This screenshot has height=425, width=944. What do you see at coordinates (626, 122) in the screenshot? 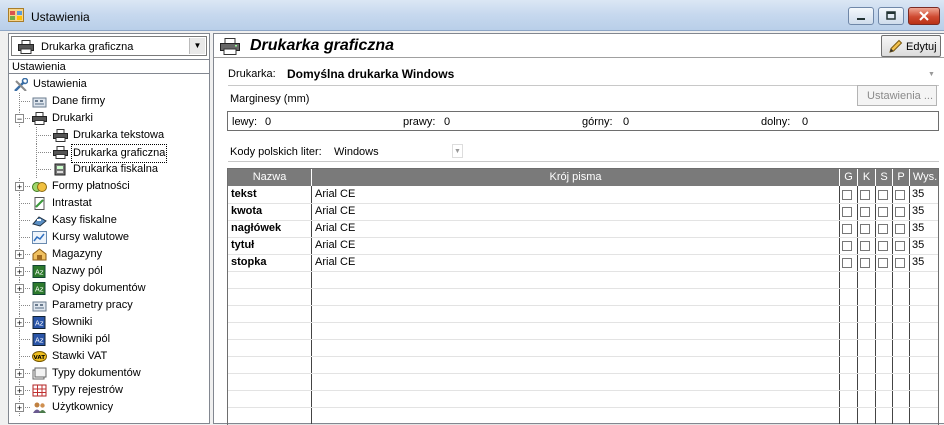
I see `margin-top-value: 0` at bounding box center [626, 122].